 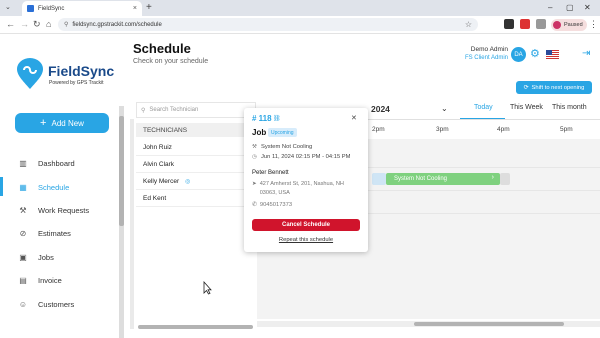 I want to click on chevron-right-icon: ›, so click(x=492, y=177).